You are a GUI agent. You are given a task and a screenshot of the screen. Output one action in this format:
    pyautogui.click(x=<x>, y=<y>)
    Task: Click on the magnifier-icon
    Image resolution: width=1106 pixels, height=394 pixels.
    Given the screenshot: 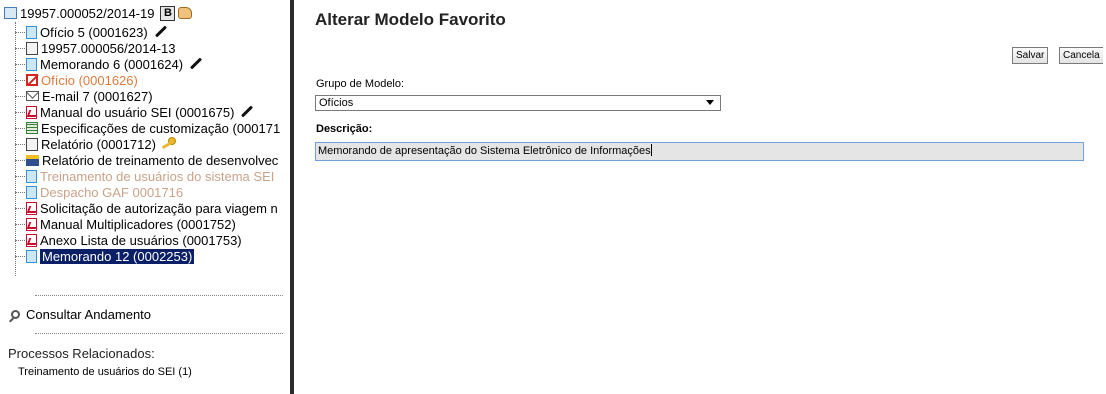 What is the action you would take?
    pyautogui.click(x=15, y=314)
    